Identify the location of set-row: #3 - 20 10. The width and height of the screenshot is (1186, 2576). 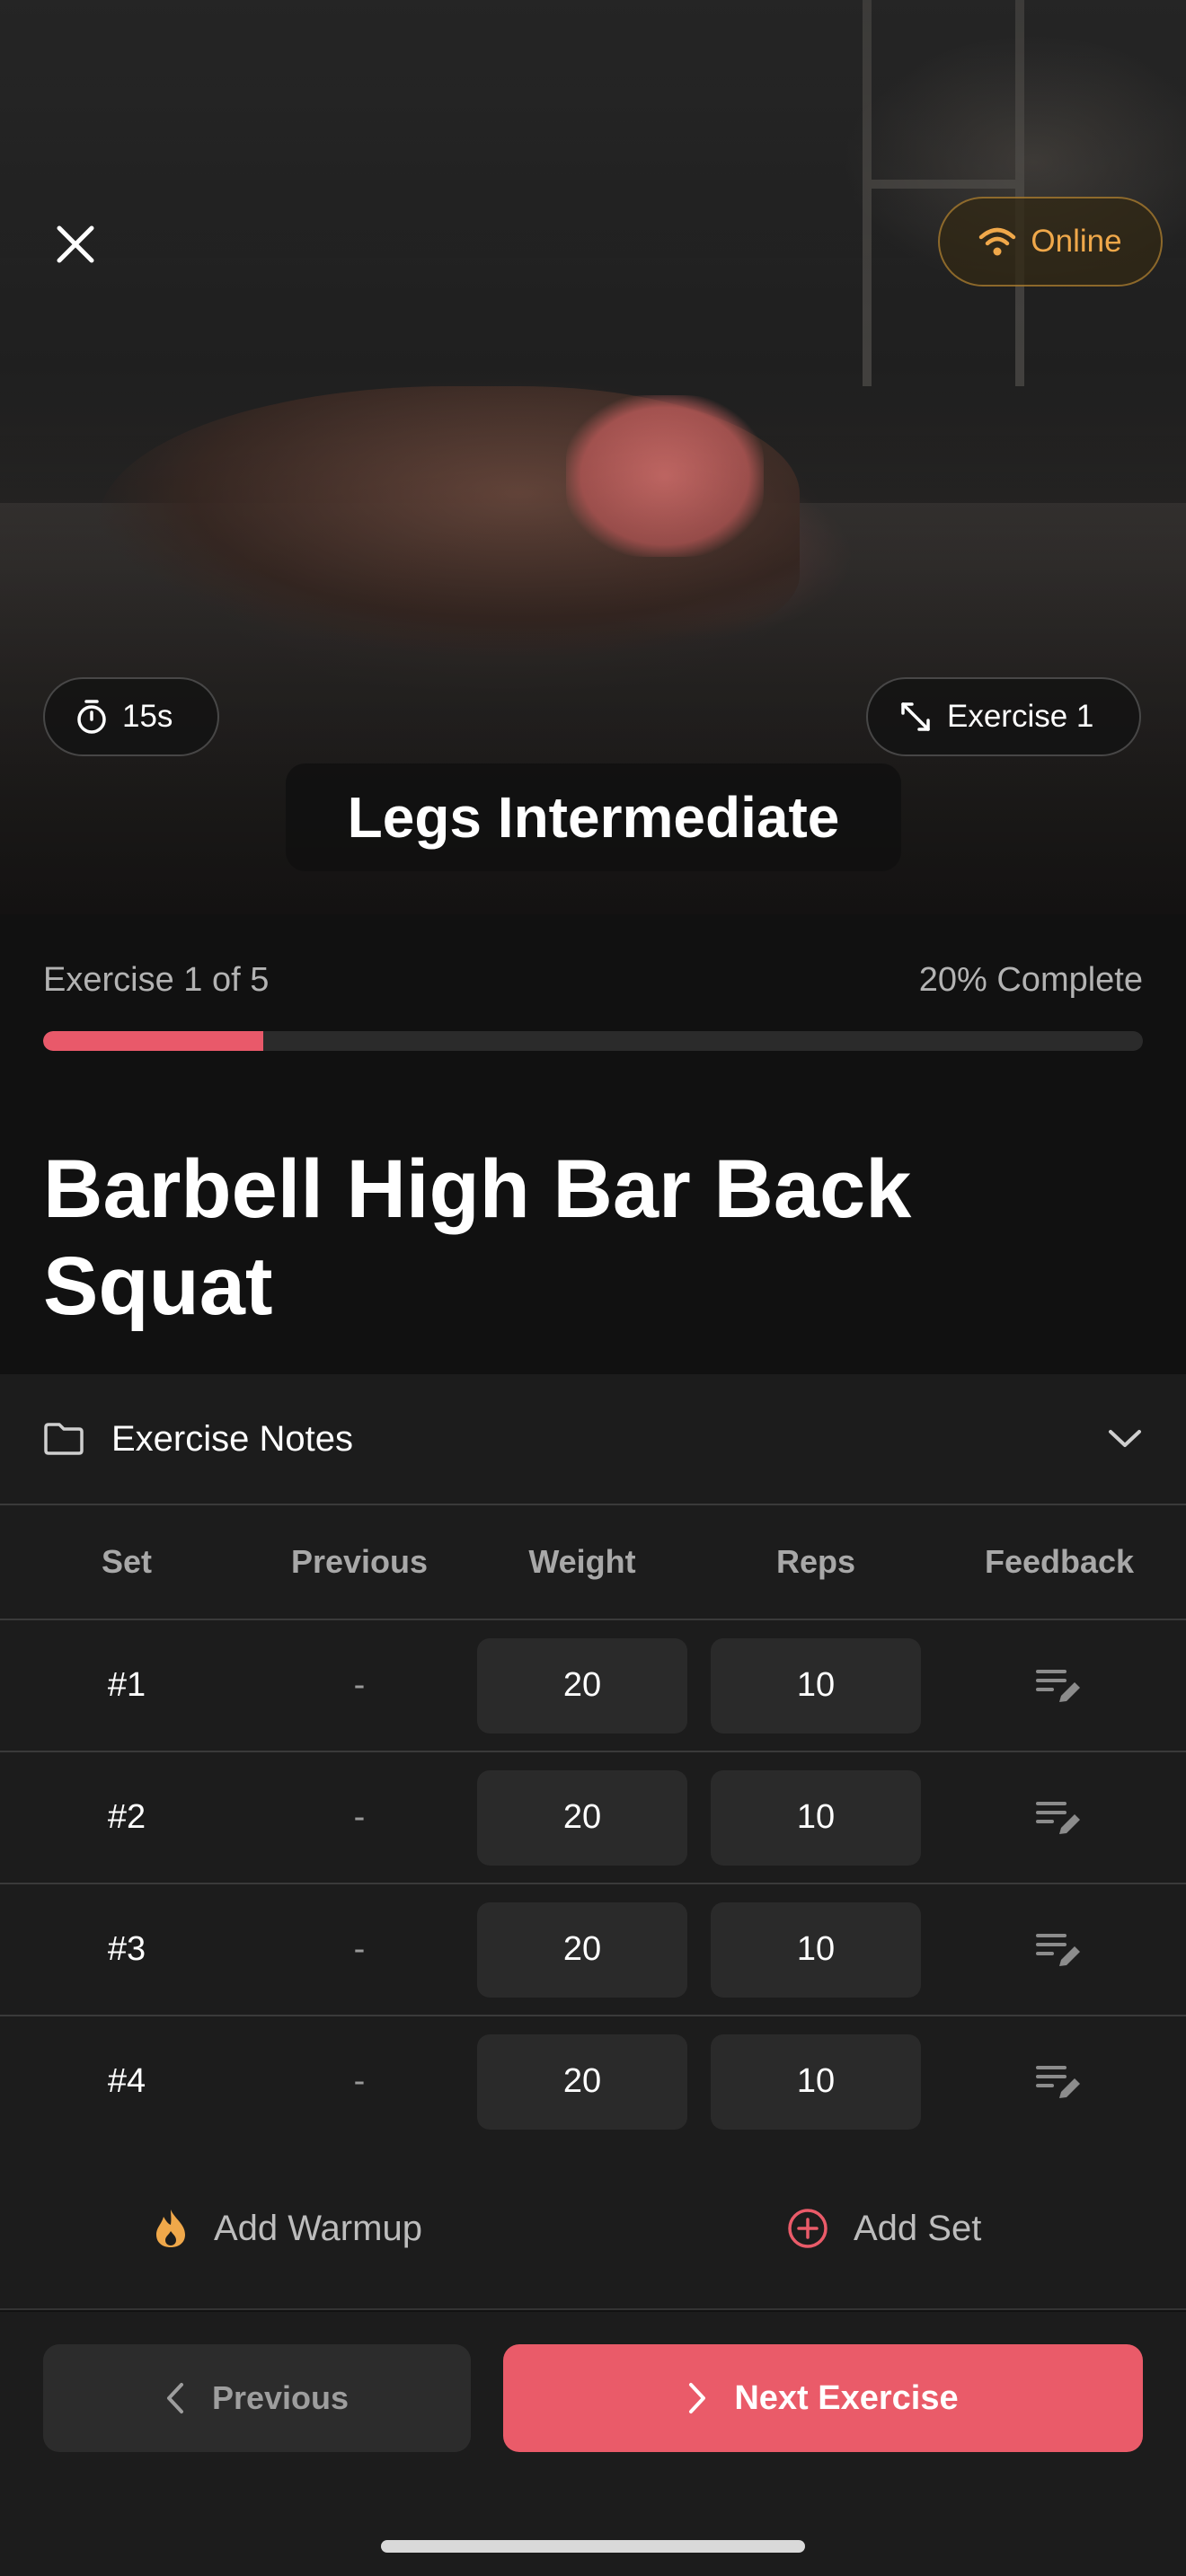
(593, 1950).